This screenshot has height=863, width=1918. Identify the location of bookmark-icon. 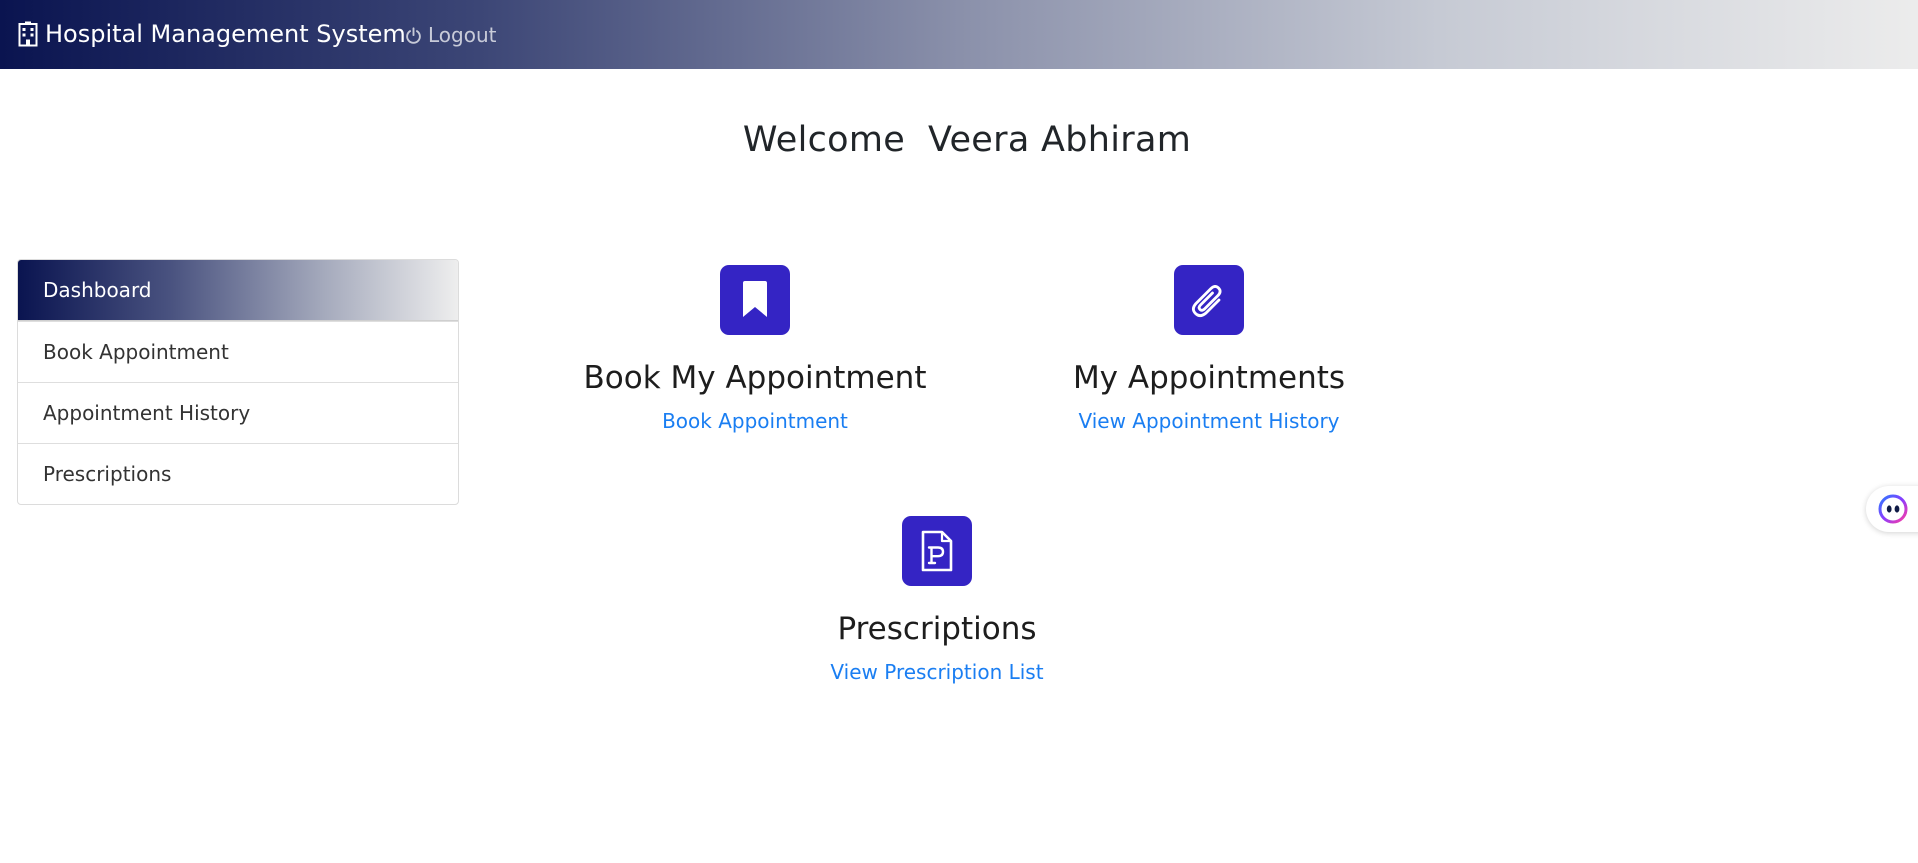
(755, 299).